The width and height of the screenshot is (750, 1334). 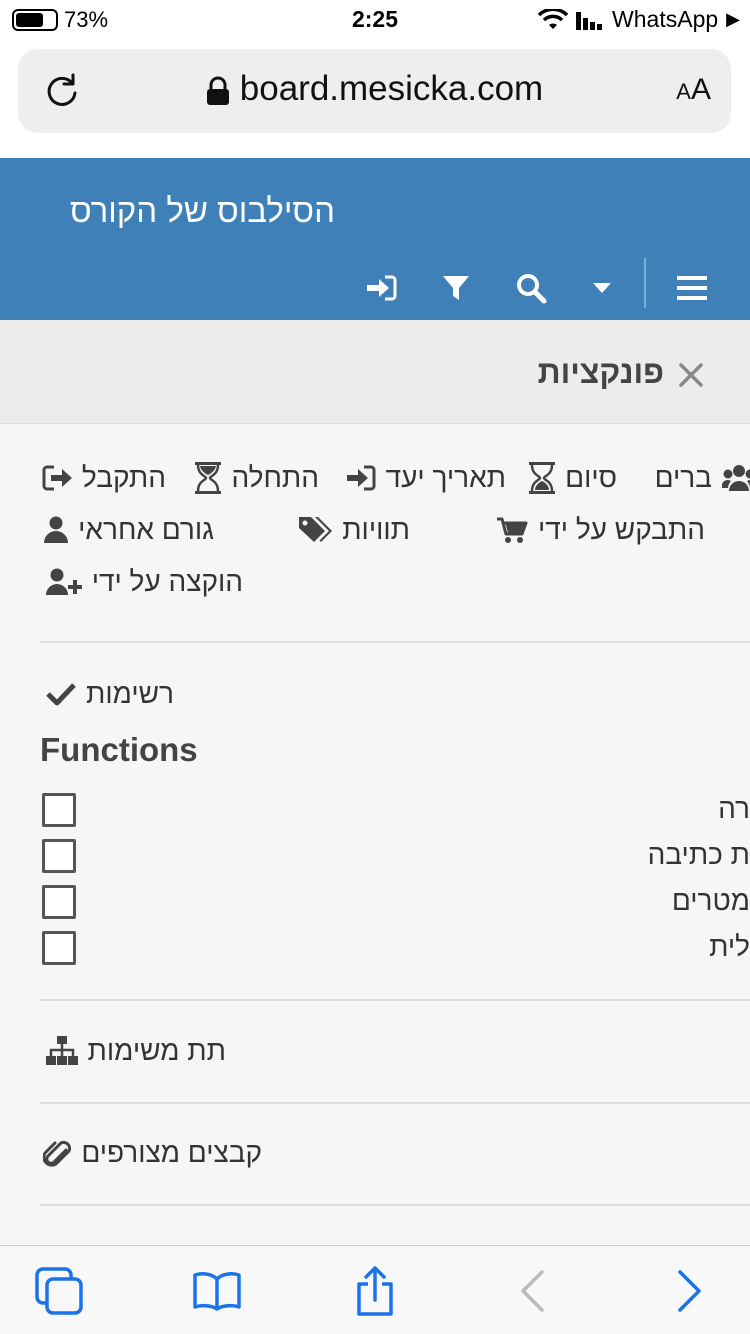 I want to click on check-icon, so click(x=61, y=694).